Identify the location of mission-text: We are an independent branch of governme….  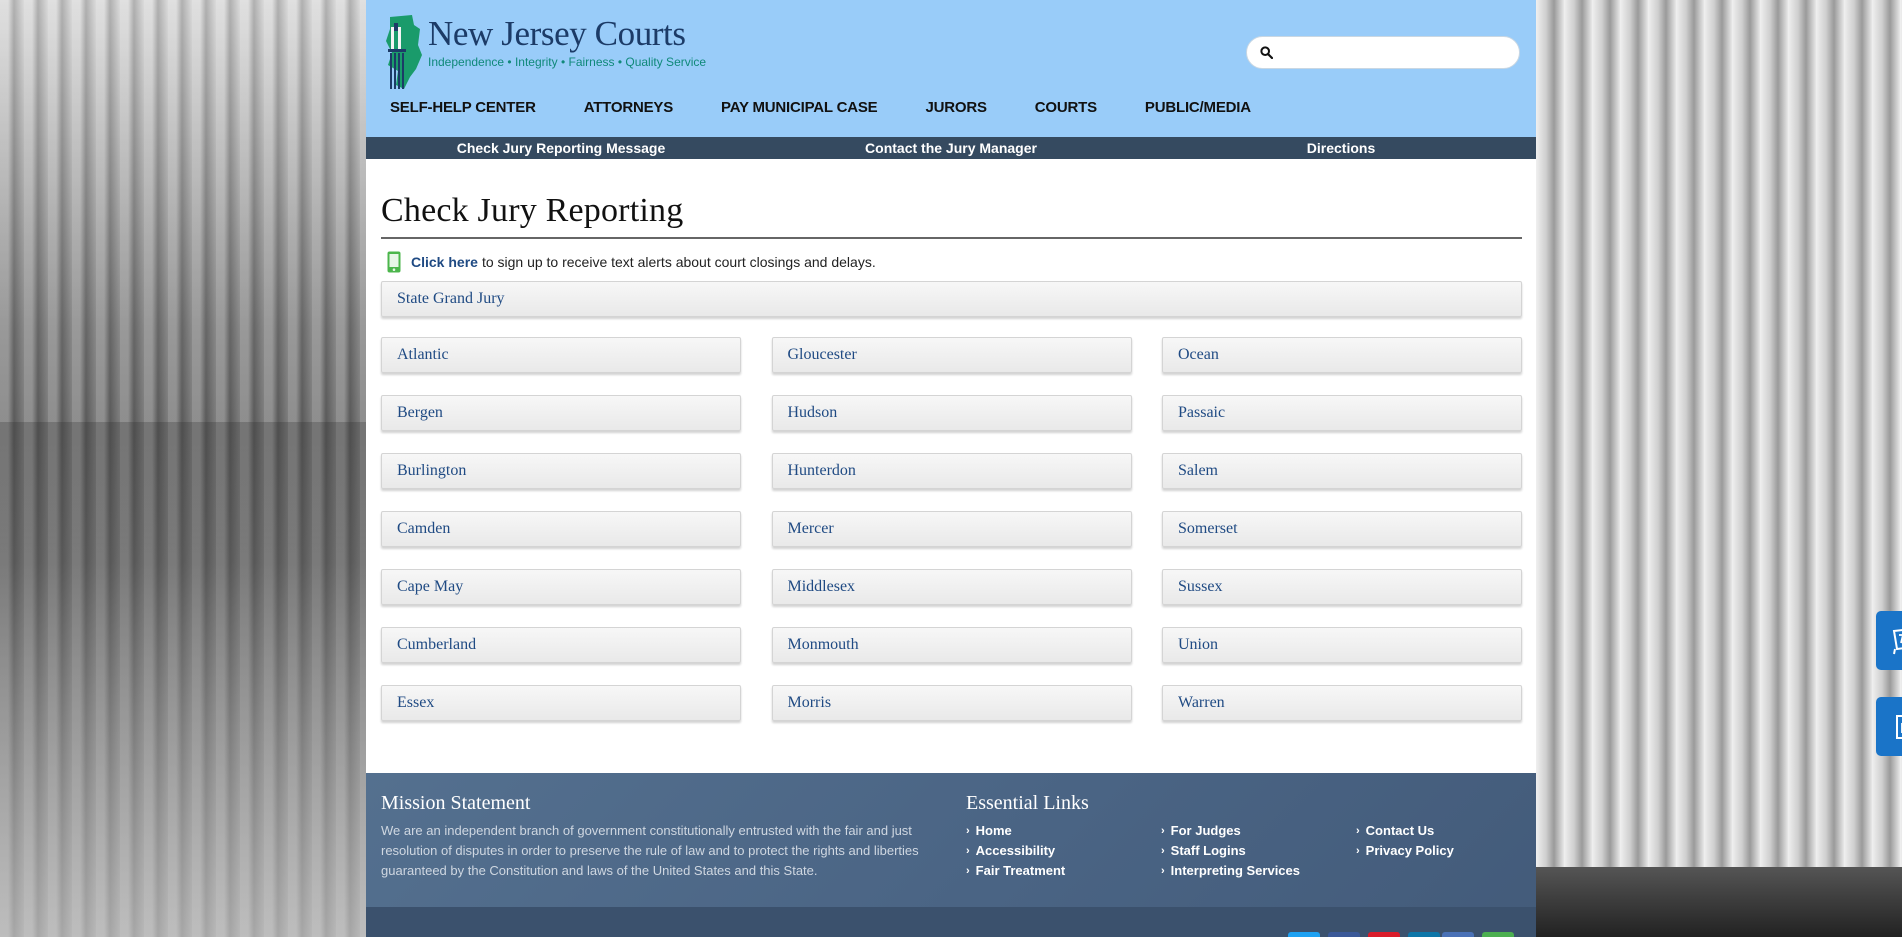
(650, 850).